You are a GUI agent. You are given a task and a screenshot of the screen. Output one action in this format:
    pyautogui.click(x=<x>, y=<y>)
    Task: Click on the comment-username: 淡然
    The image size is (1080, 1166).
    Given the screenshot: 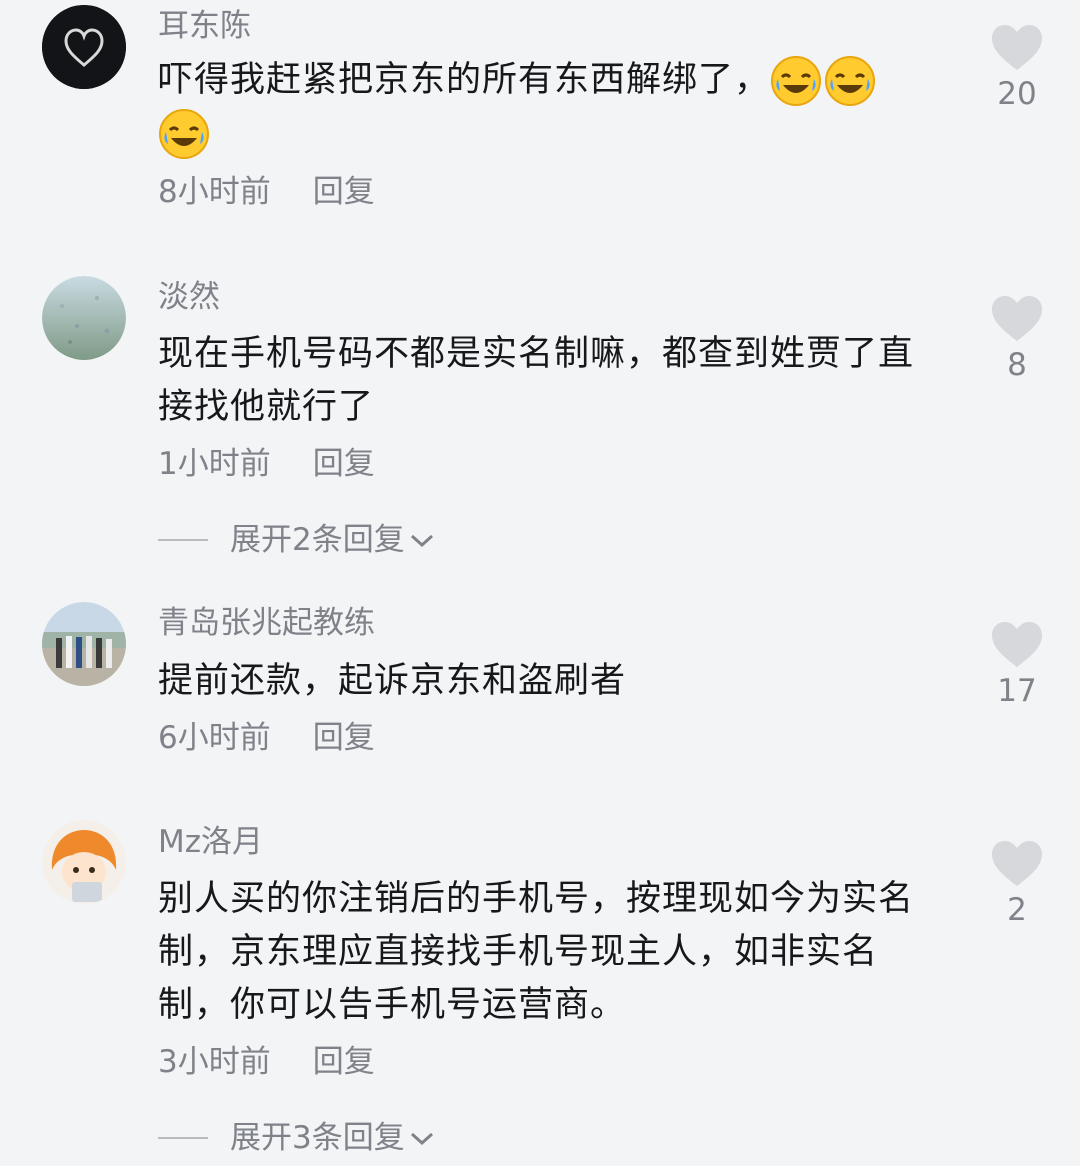 What is the action you would take?
    pyautogui.click(x=189, y=297)
    